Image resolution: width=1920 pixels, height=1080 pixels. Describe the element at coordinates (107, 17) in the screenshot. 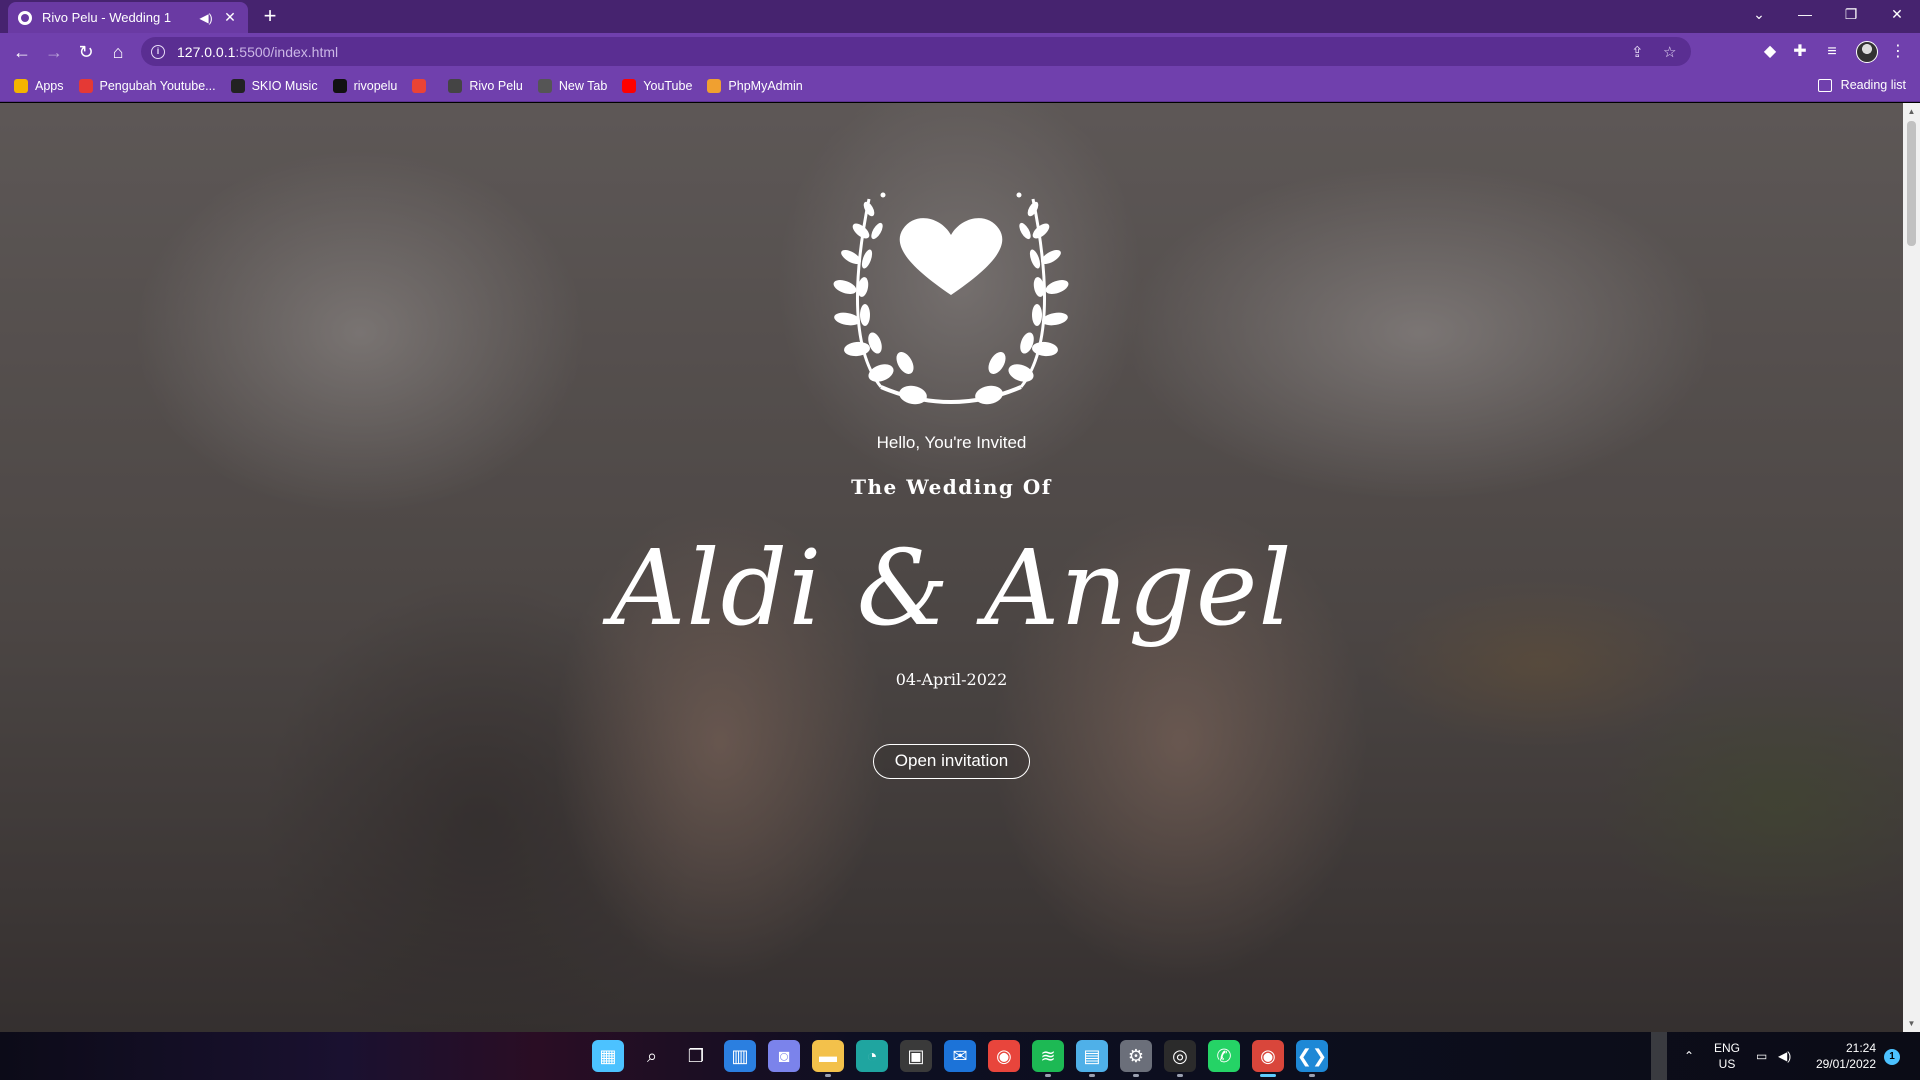

I see `tab-title: Rivo Pelu - Wedding 1` at that location.